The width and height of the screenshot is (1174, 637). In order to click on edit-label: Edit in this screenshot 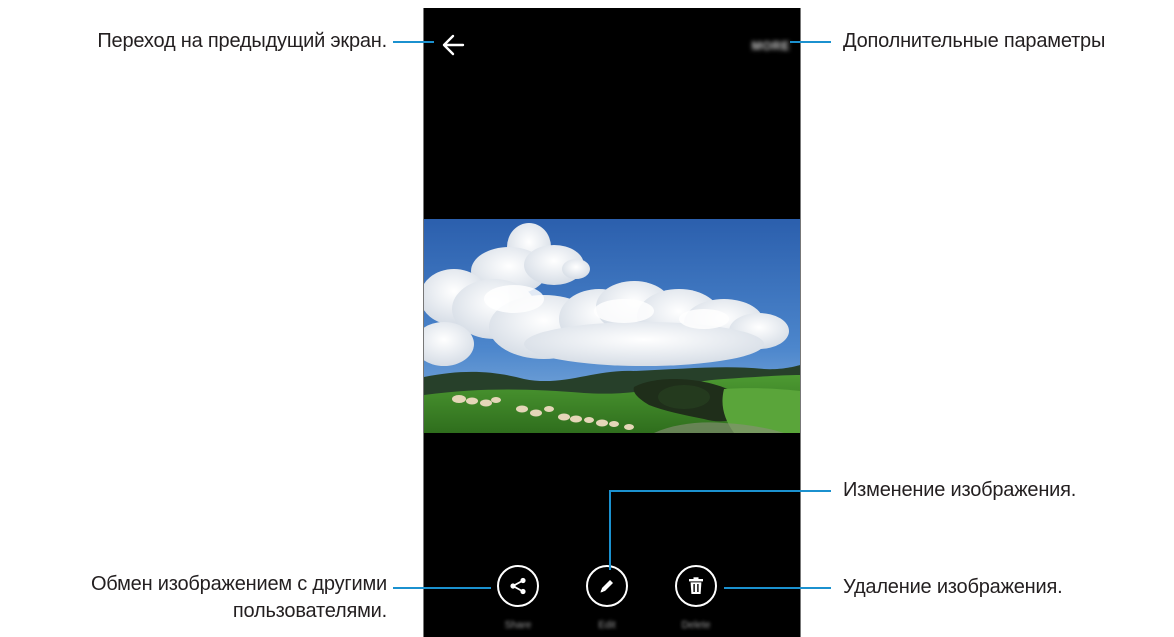, I will do `click(607, 625)`.